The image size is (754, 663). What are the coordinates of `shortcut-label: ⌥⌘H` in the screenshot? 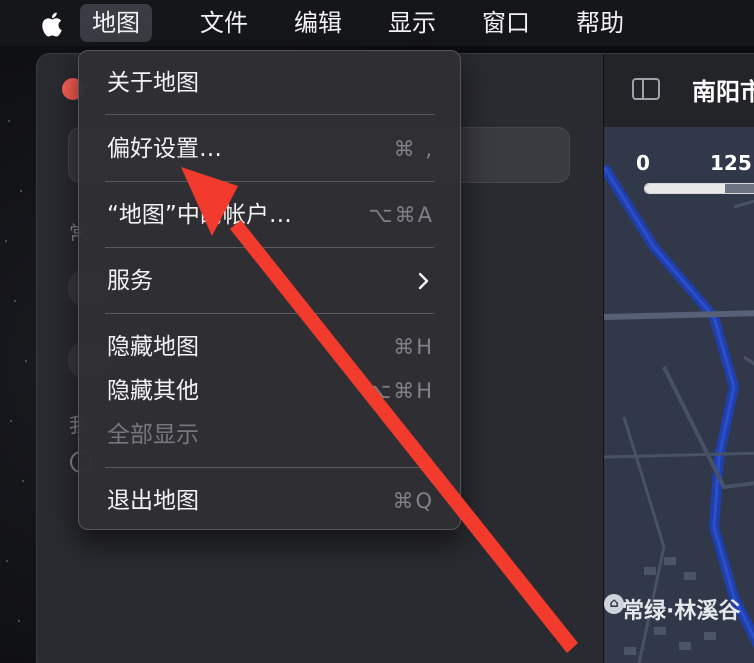 It's located at (400, 391).